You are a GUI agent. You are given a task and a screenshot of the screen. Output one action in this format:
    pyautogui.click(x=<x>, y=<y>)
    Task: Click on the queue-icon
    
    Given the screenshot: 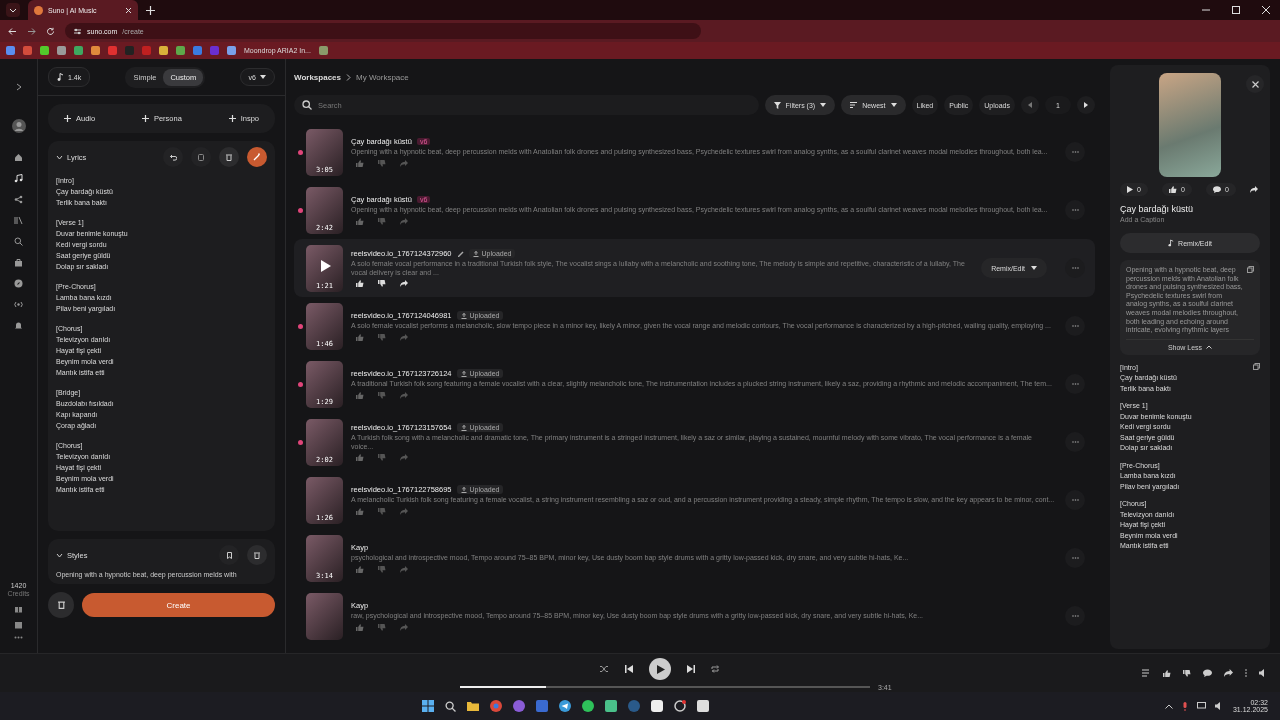 What is the action you would take?
    pyautogui.click(x=1146, y=673)
    